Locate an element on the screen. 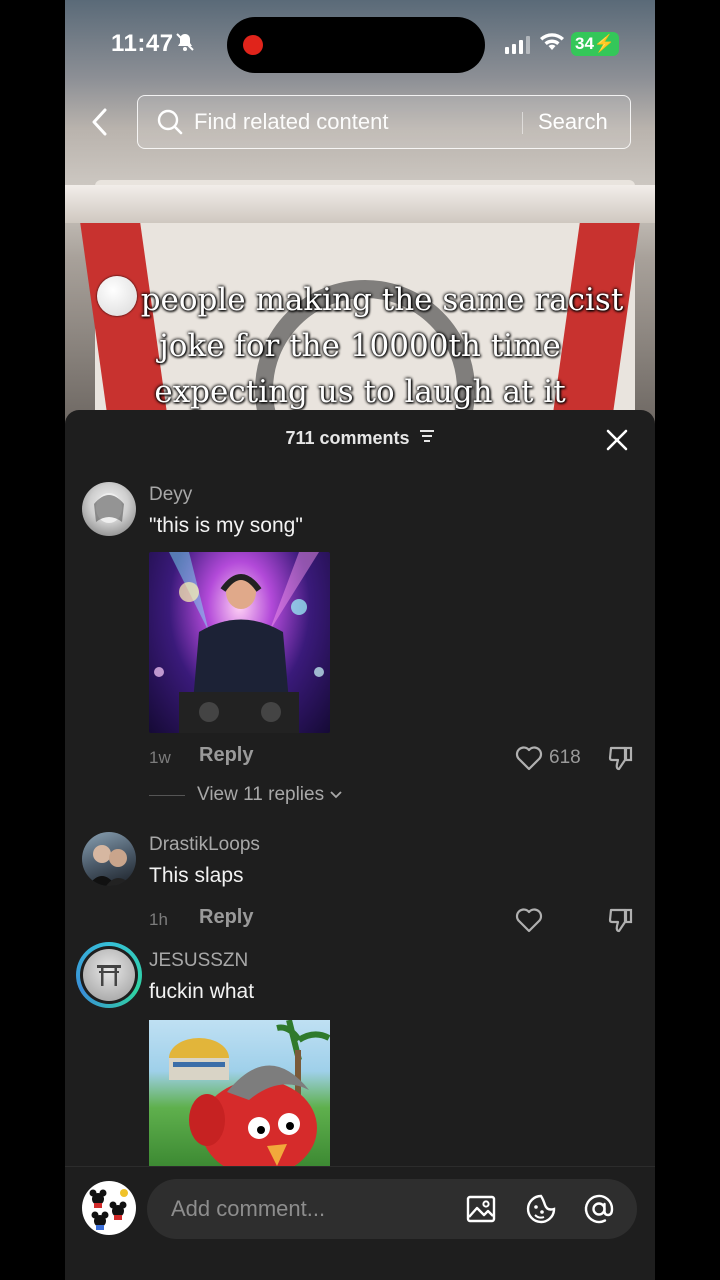  comment-input is located at coordinates (311, 1209).